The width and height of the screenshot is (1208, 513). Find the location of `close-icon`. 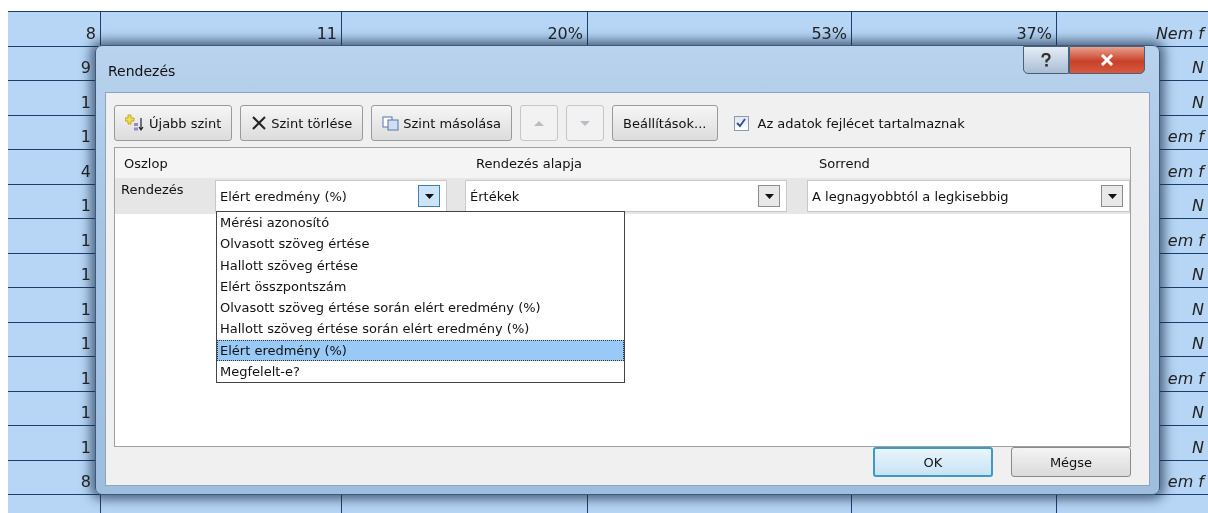

close-icon is located at coordinates (1107, 60).